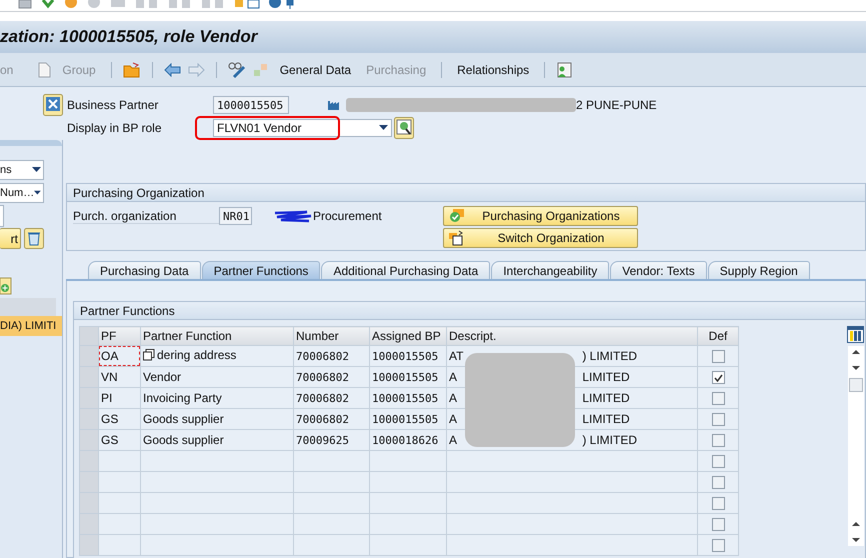 This screenshot has width=866, height=558. Describe the element at coordinates (131, 70) in the screenshot. I see `folder-icon` at that location.